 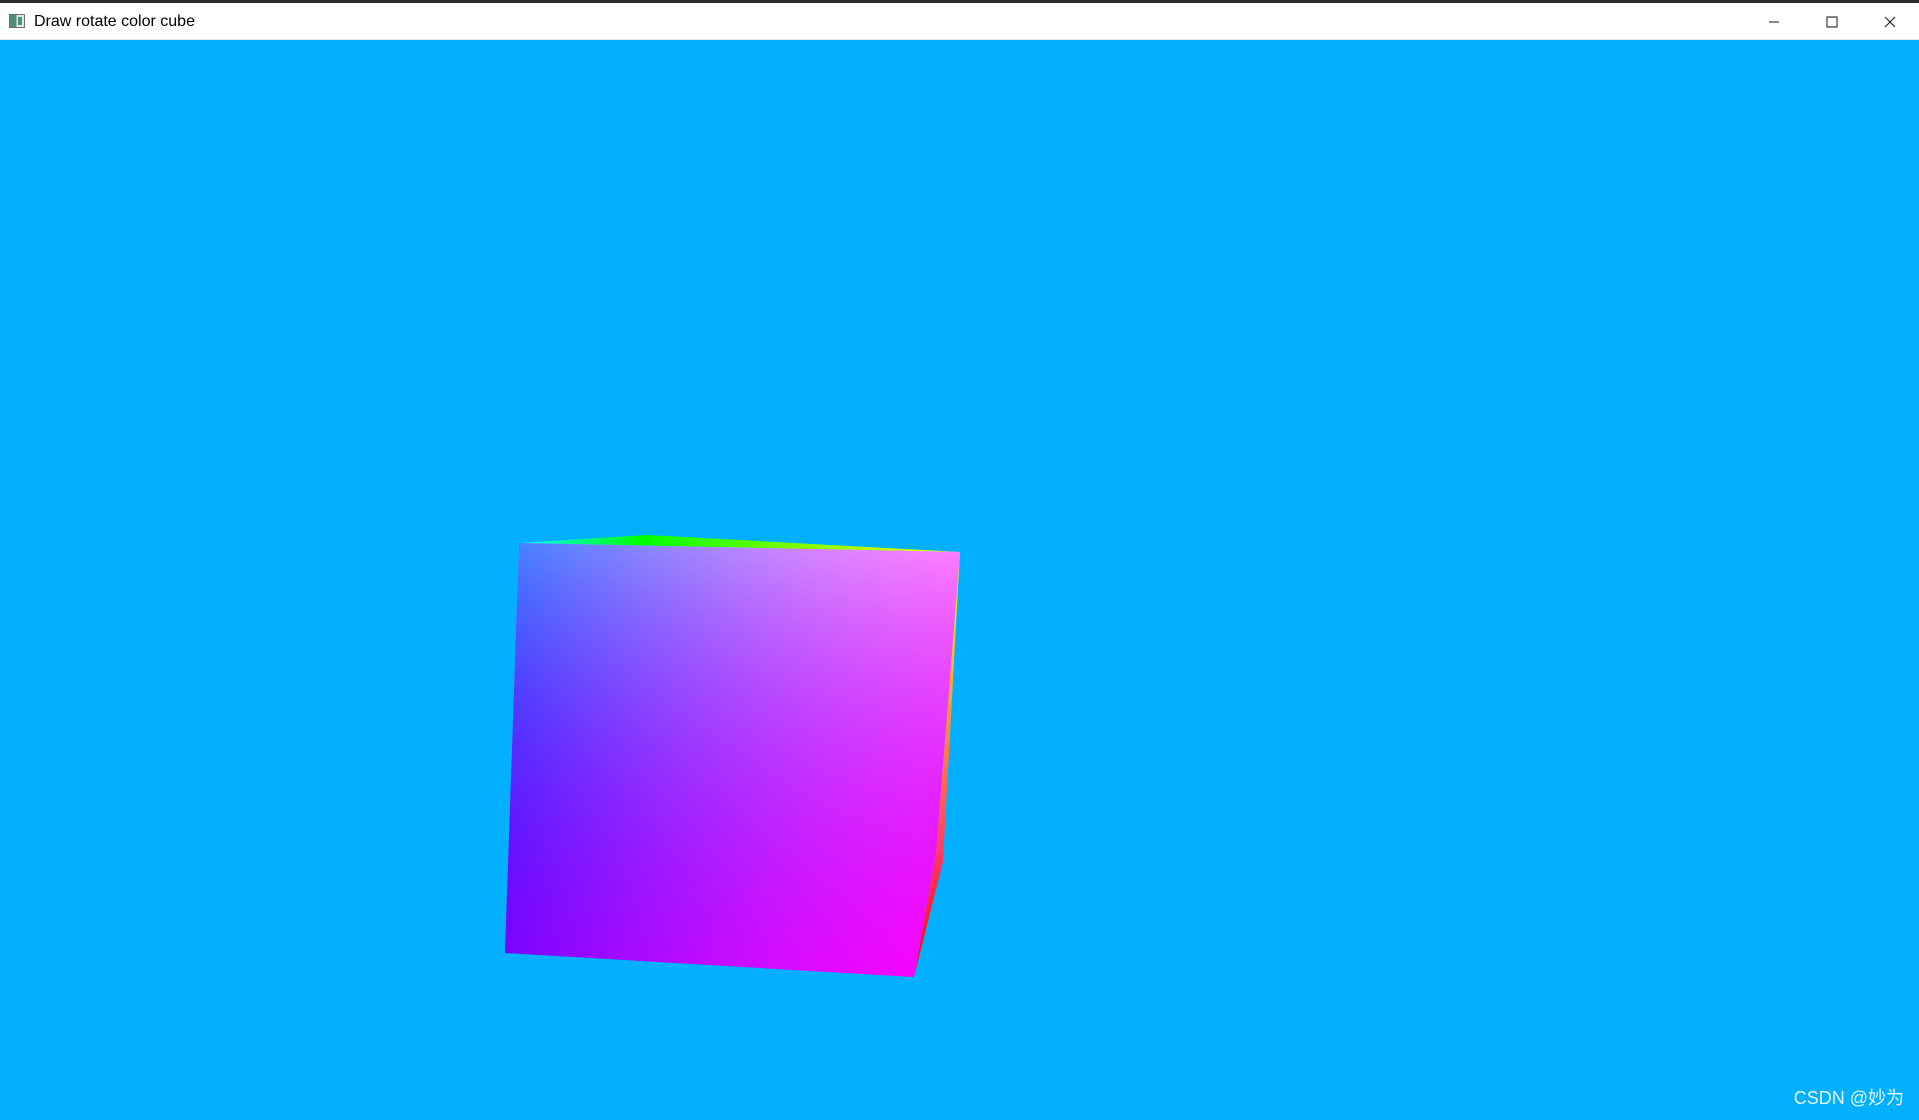 I want to click on cube-front-face-magenta, so click(x=732, y=760).